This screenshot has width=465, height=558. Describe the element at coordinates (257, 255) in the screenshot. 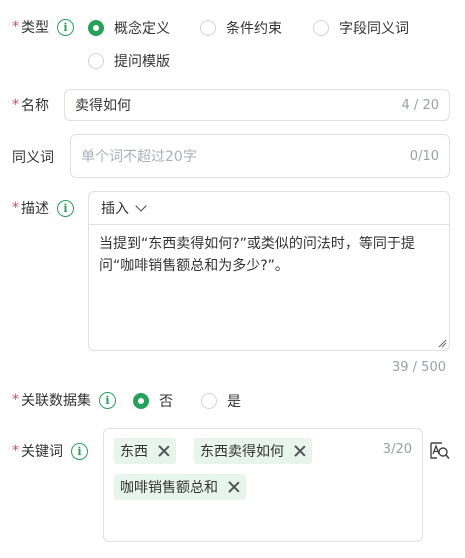

I see `description-text: 当提到“东西卖得如何?”或类似的问法时，等同于提问“咖啡销售额总和为多少?”。` at that location.